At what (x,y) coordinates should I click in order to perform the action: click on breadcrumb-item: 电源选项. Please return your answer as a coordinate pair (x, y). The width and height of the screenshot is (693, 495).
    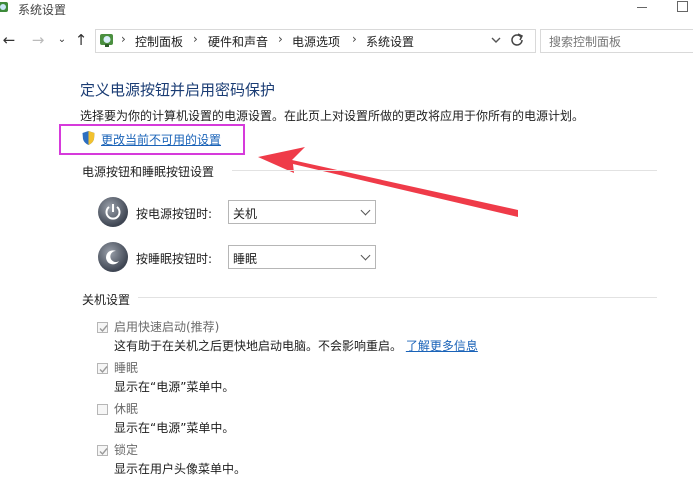
    Looking at the image, I should click on (316, 41).